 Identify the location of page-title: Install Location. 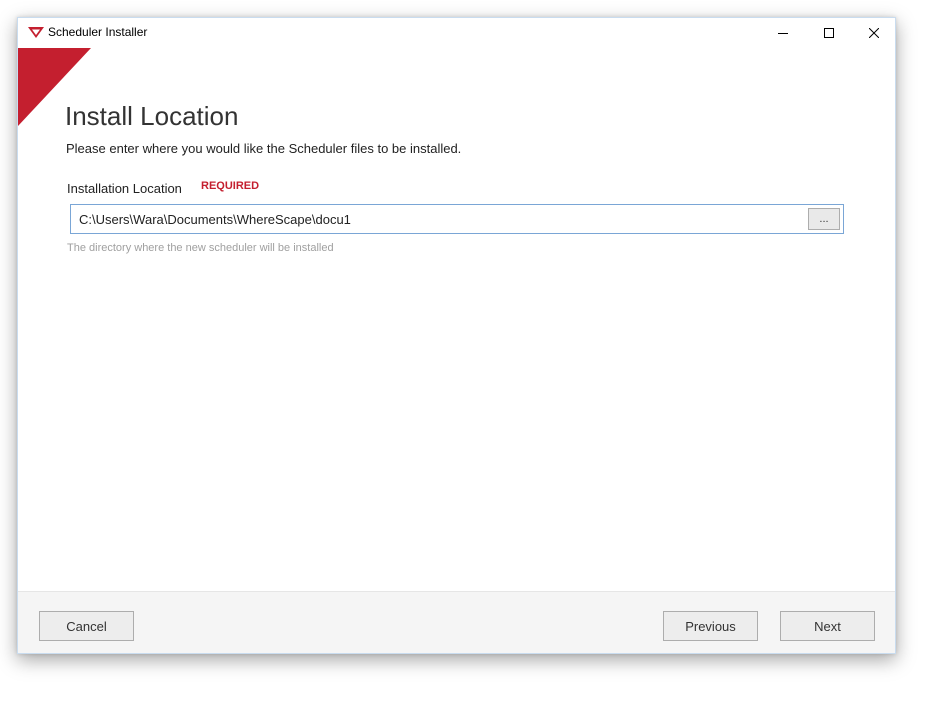
(152, 116).